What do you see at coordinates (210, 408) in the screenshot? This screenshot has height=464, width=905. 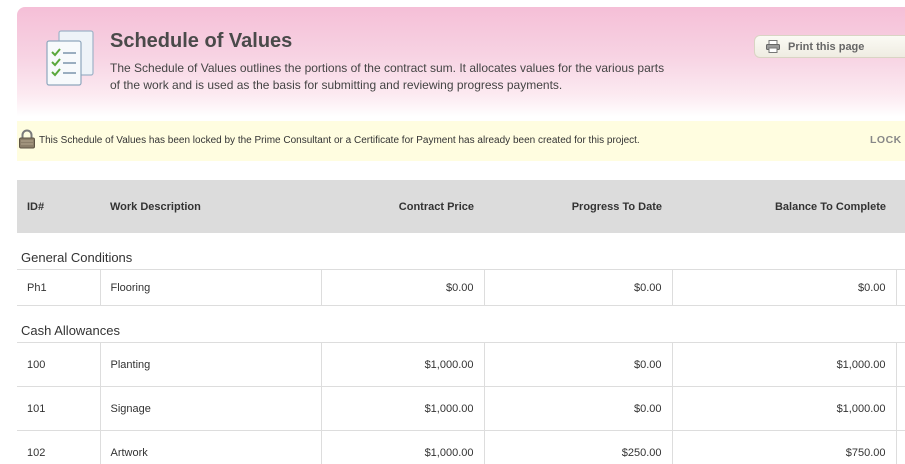 I see `row-description: Signage` at bounding box center [210, 408].